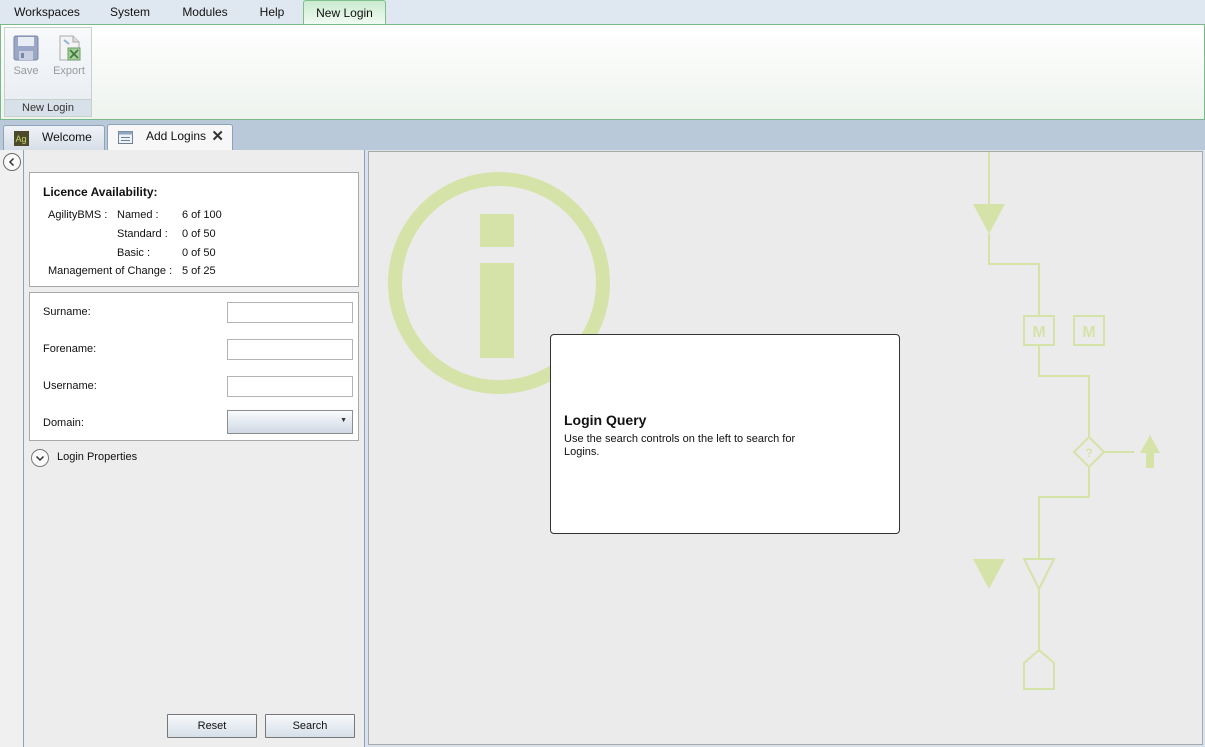 The width and height of the screenshot is (1205, 747). What do you see at coordinates (130, 12) in the screenshot?
I see `menu-system: System` at bounding box center [130, 12].